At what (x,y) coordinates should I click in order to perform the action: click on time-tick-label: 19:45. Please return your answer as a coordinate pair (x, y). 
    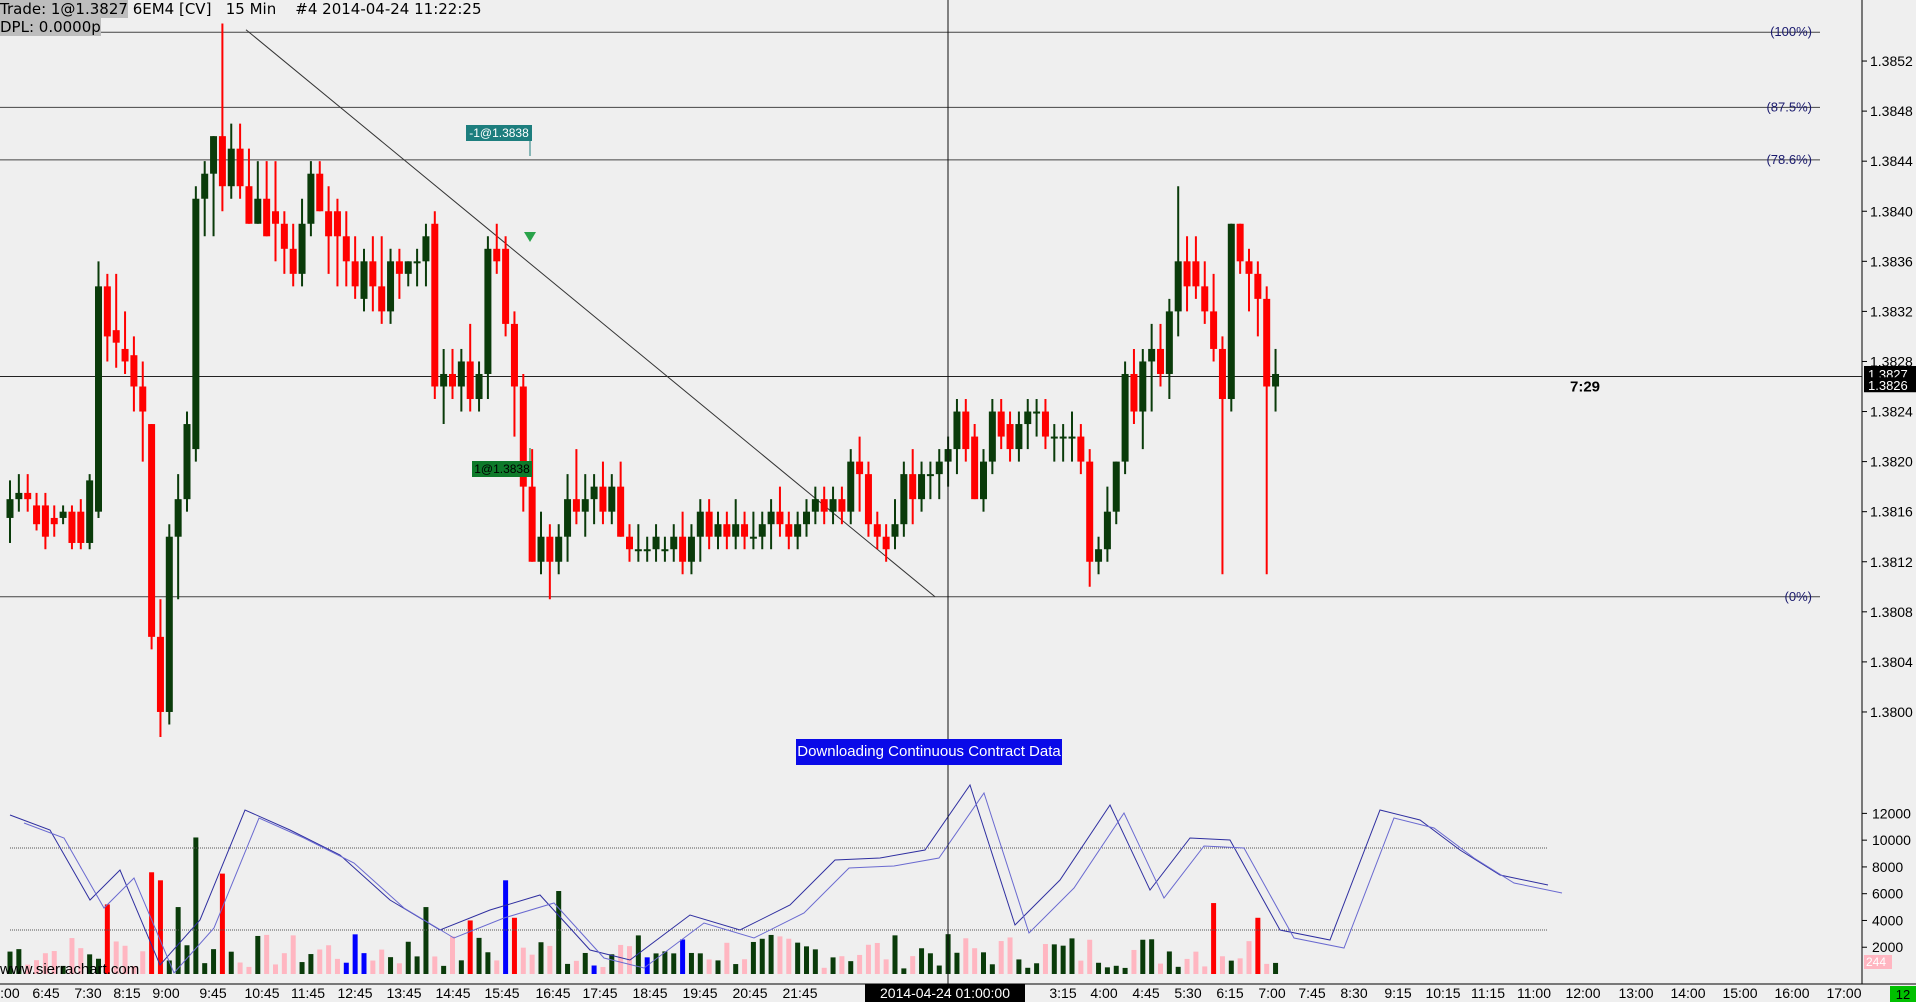
    Looking at the image, I should click on (699, 993).